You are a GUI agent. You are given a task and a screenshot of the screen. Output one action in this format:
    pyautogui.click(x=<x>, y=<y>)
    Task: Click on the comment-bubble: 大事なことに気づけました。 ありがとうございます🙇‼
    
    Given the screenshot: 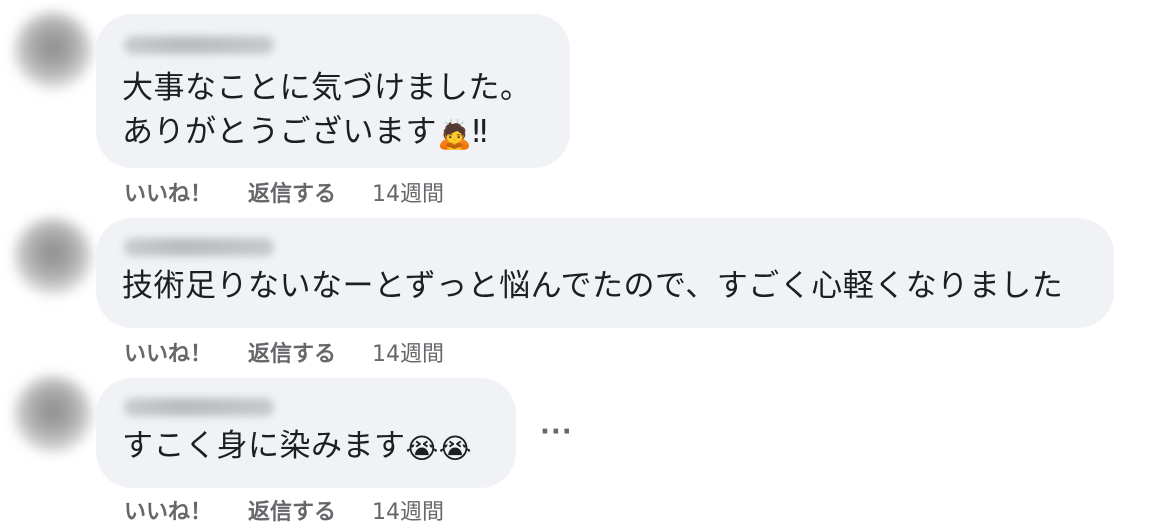 What is the action you would take?
    pyautogui.click(x=333, y=91)
    